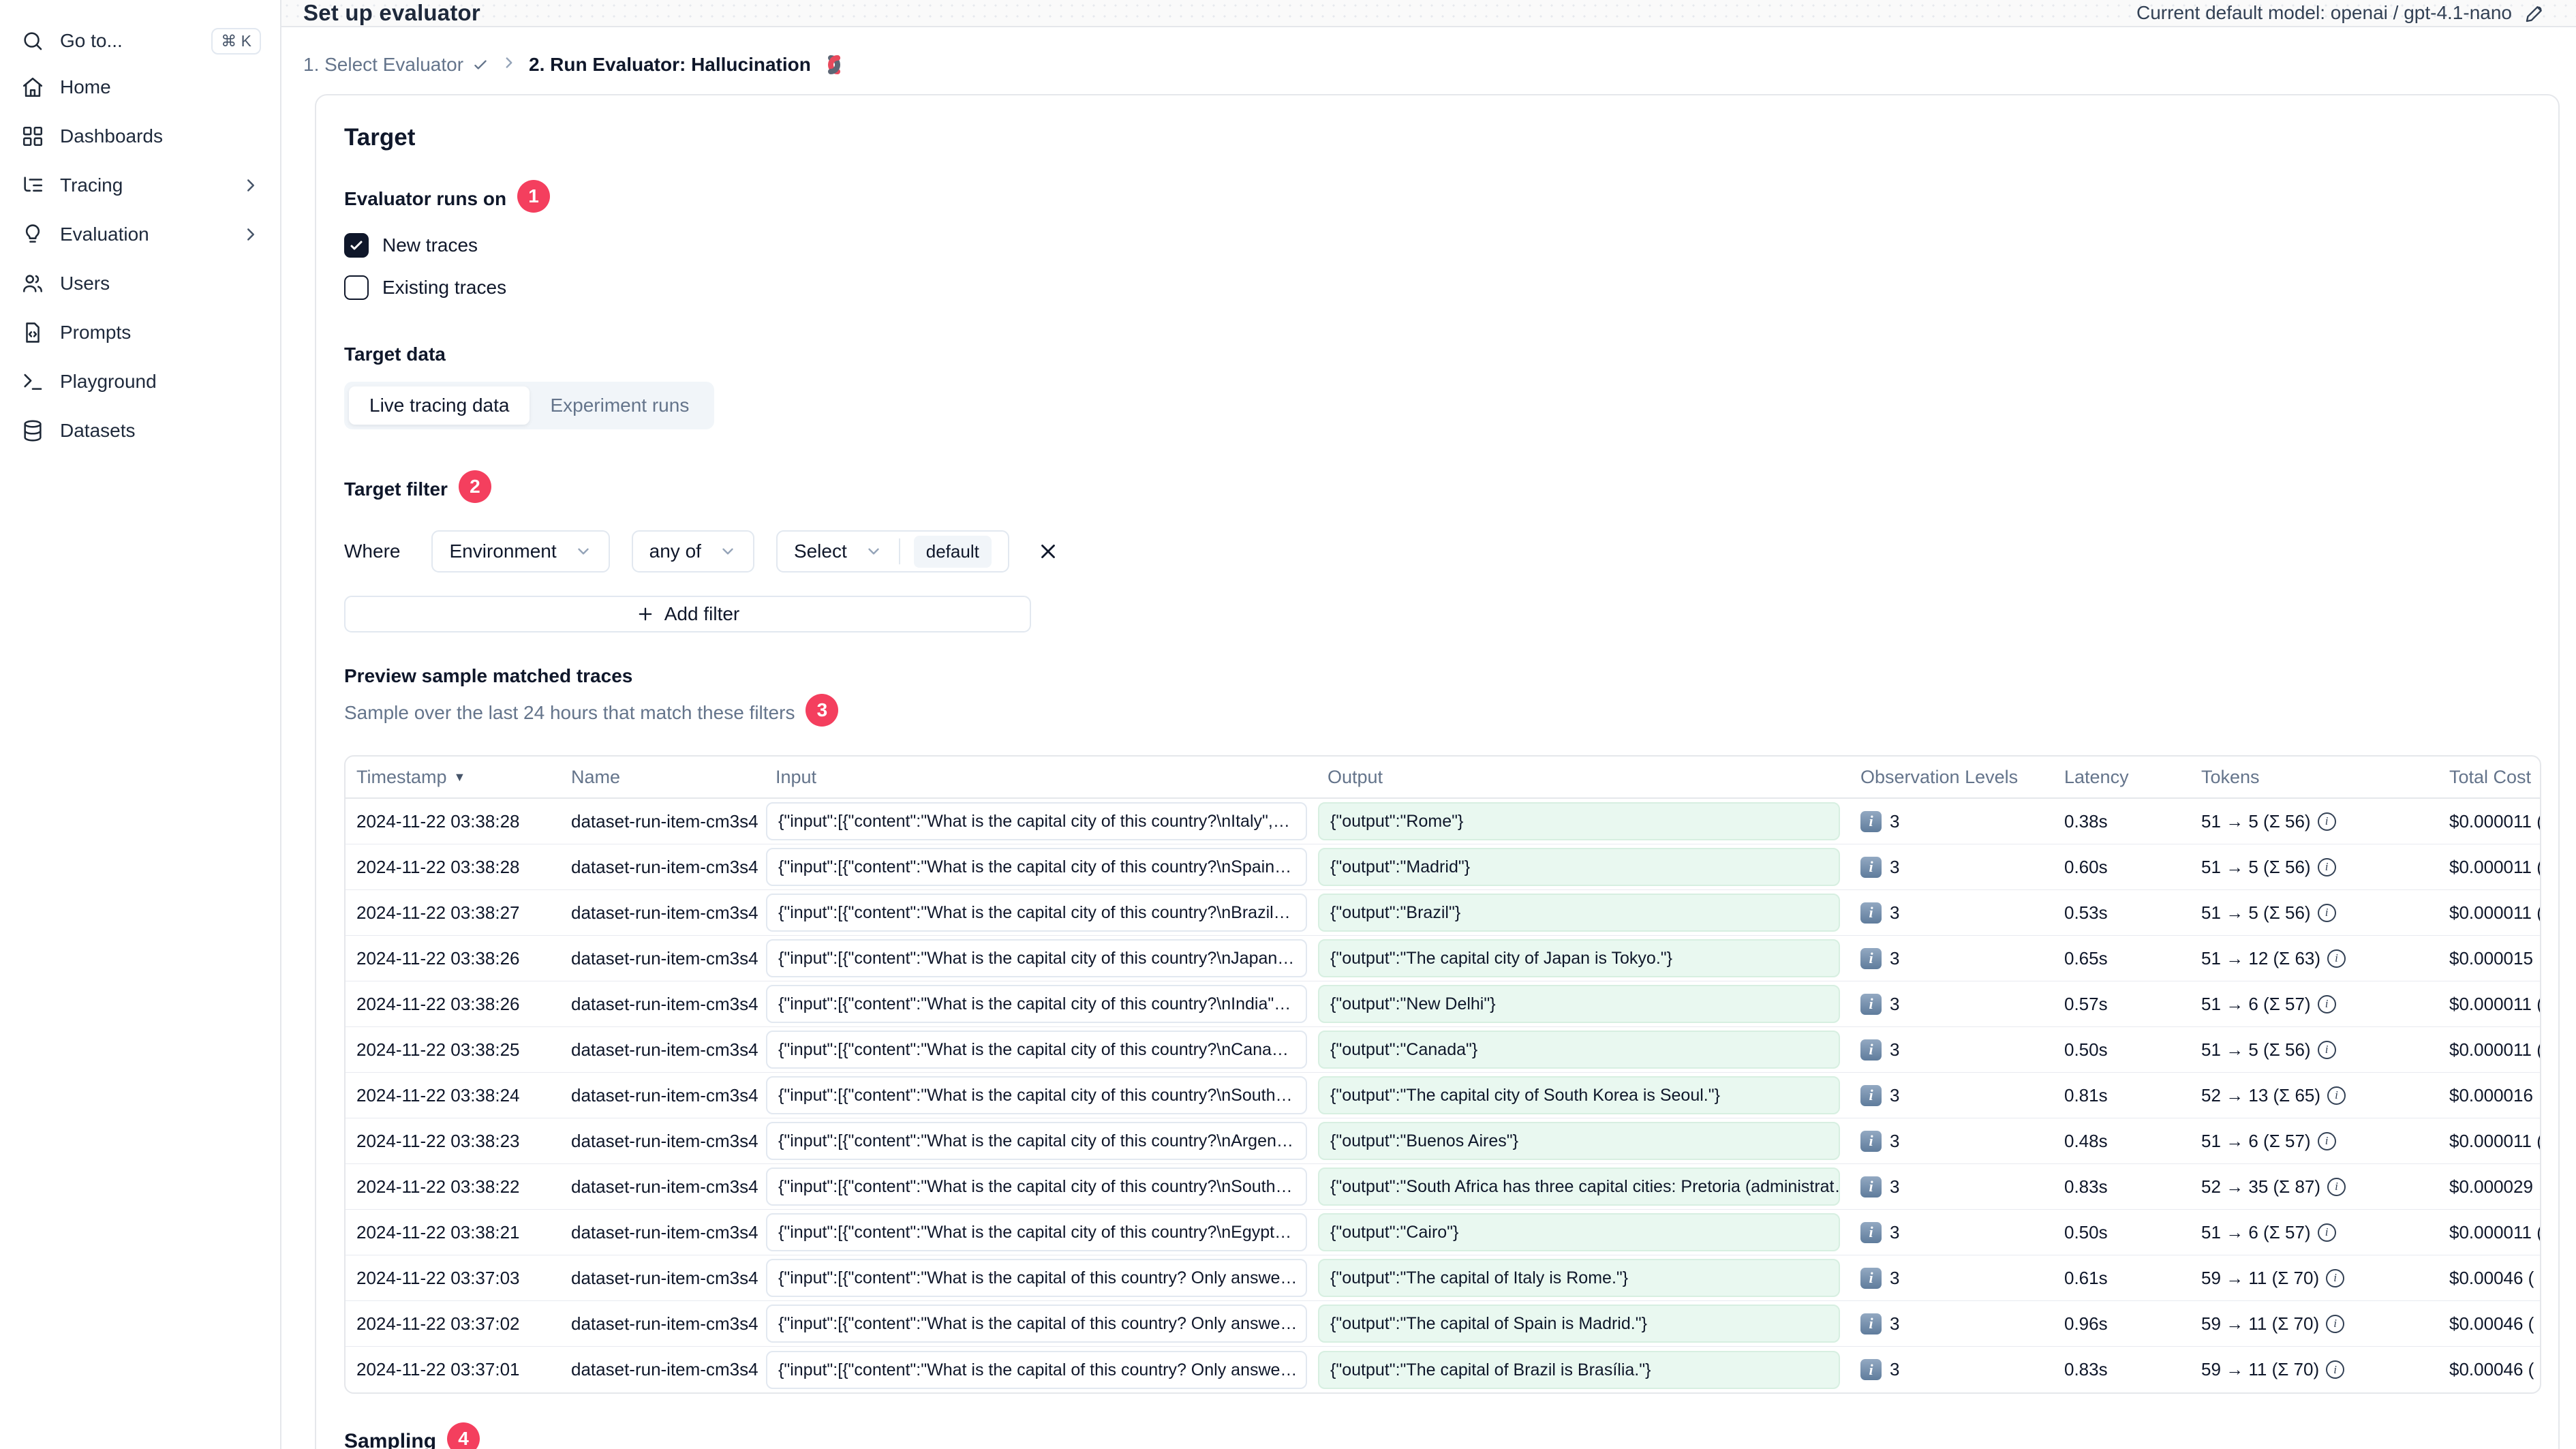  Describe the element at coordinates (1579, 821) in the screenshot. I see `trace-output-cell: {"output":"Rome"}` at that location.